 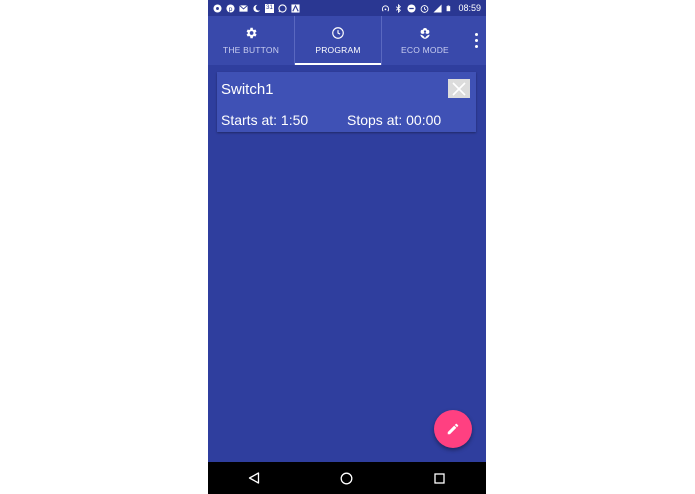 What do you see at coordinates (338, 40) in the screenshot?
I see `tab-program: PROGRAM` at bounding box center [338, 40].